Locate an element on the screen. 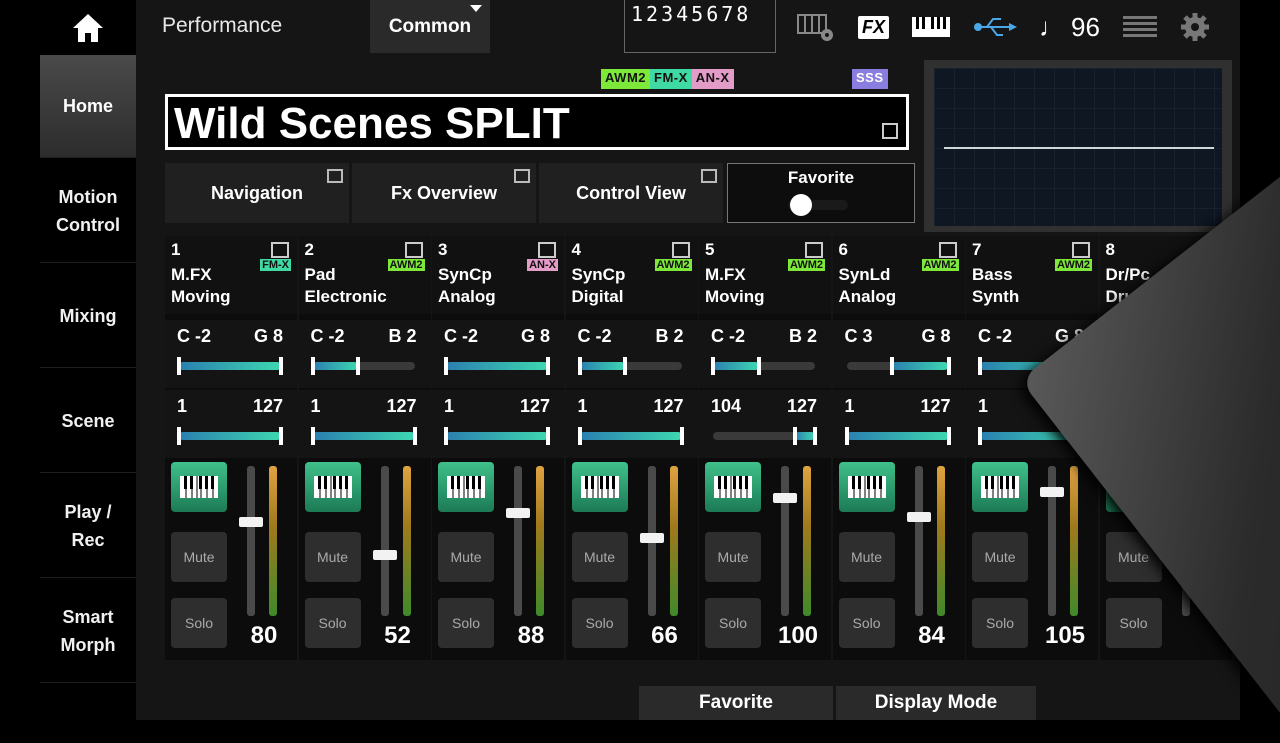 The image size is (1280, 743). gear-icon is located at coordinates (1195, 27).